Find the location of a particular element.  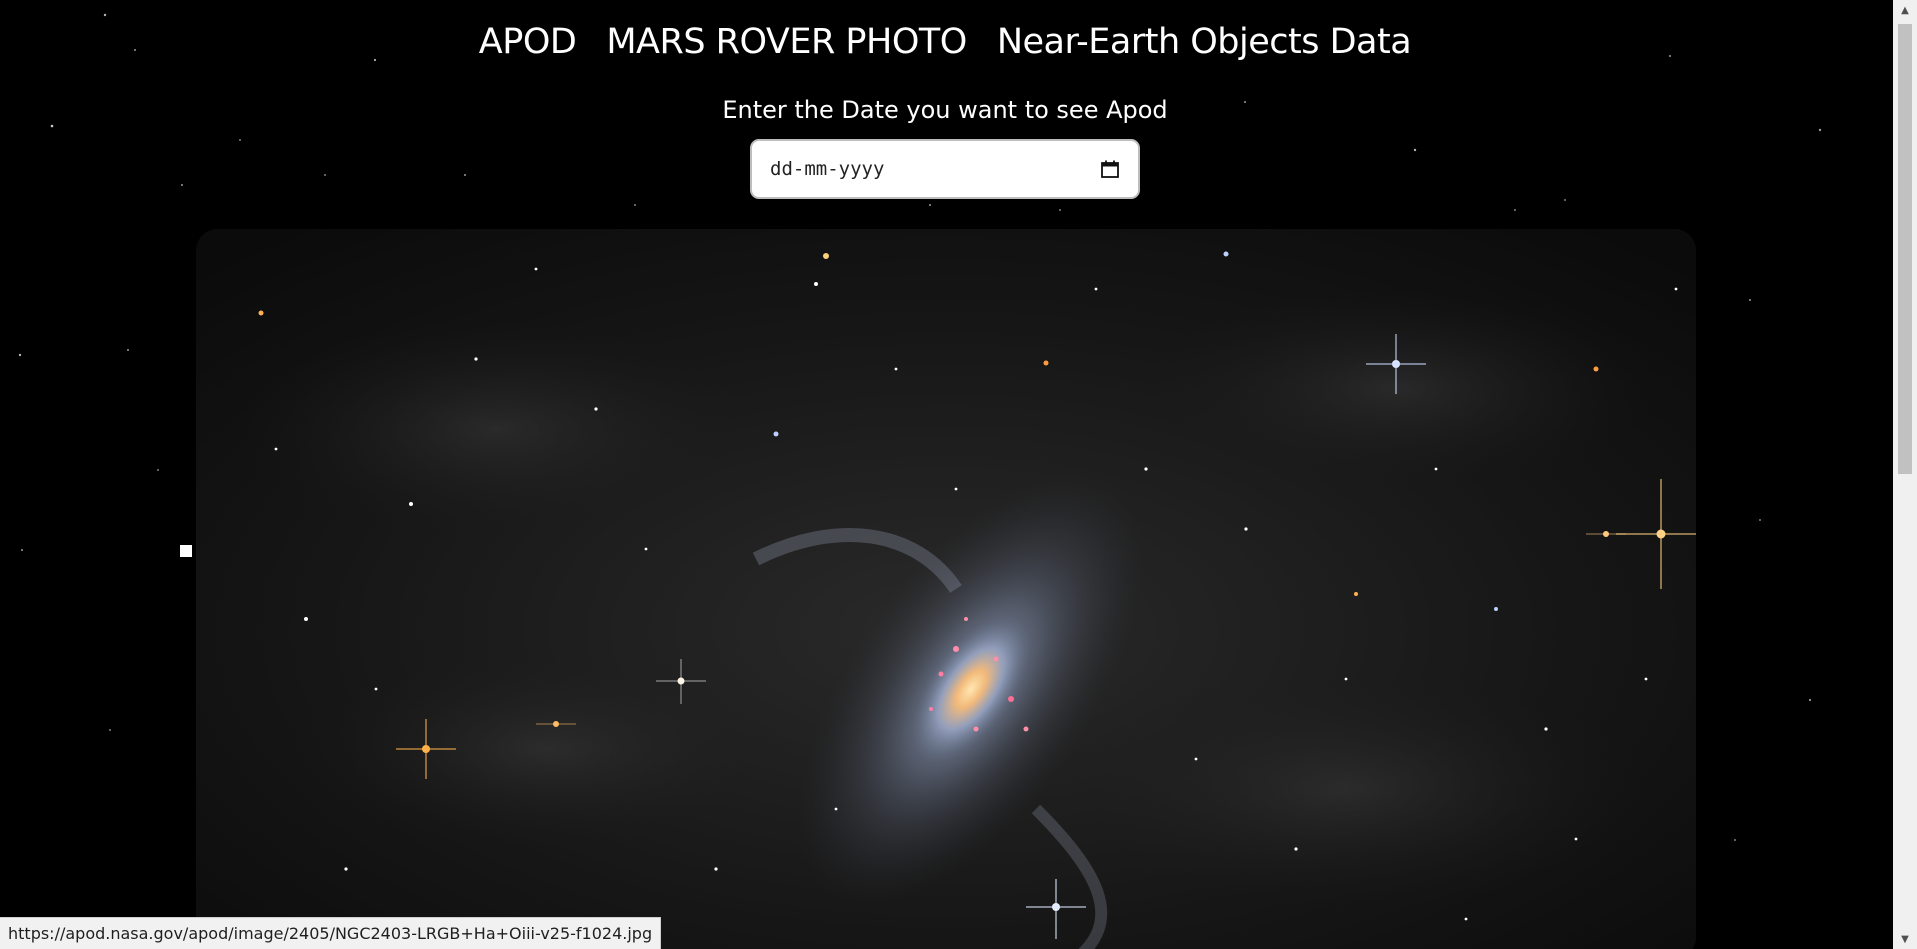

scrollbar-thumb is located at coordinates (1905, 249).